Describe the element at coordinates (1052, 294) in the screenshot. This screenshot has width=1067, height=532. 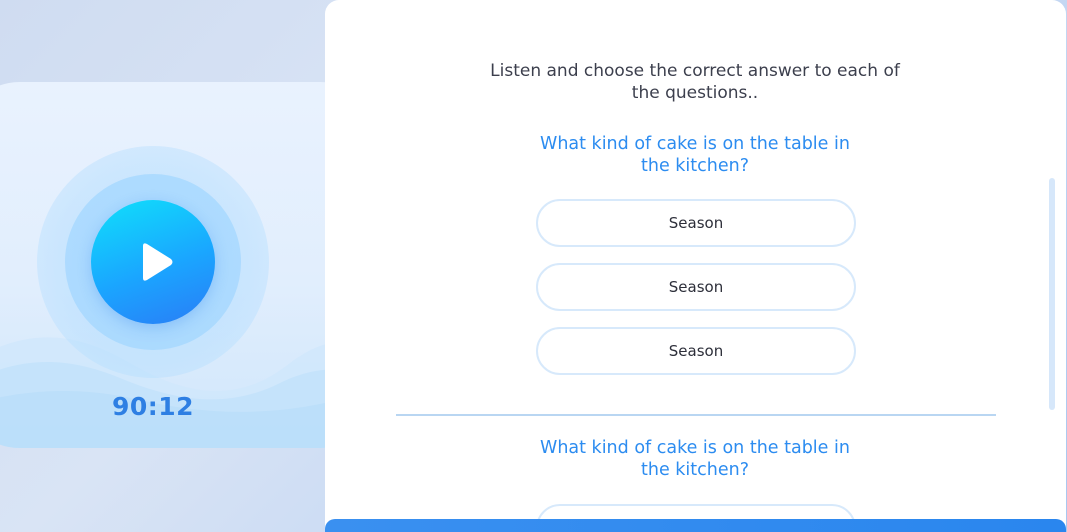
I see `scrollbar` at that location.